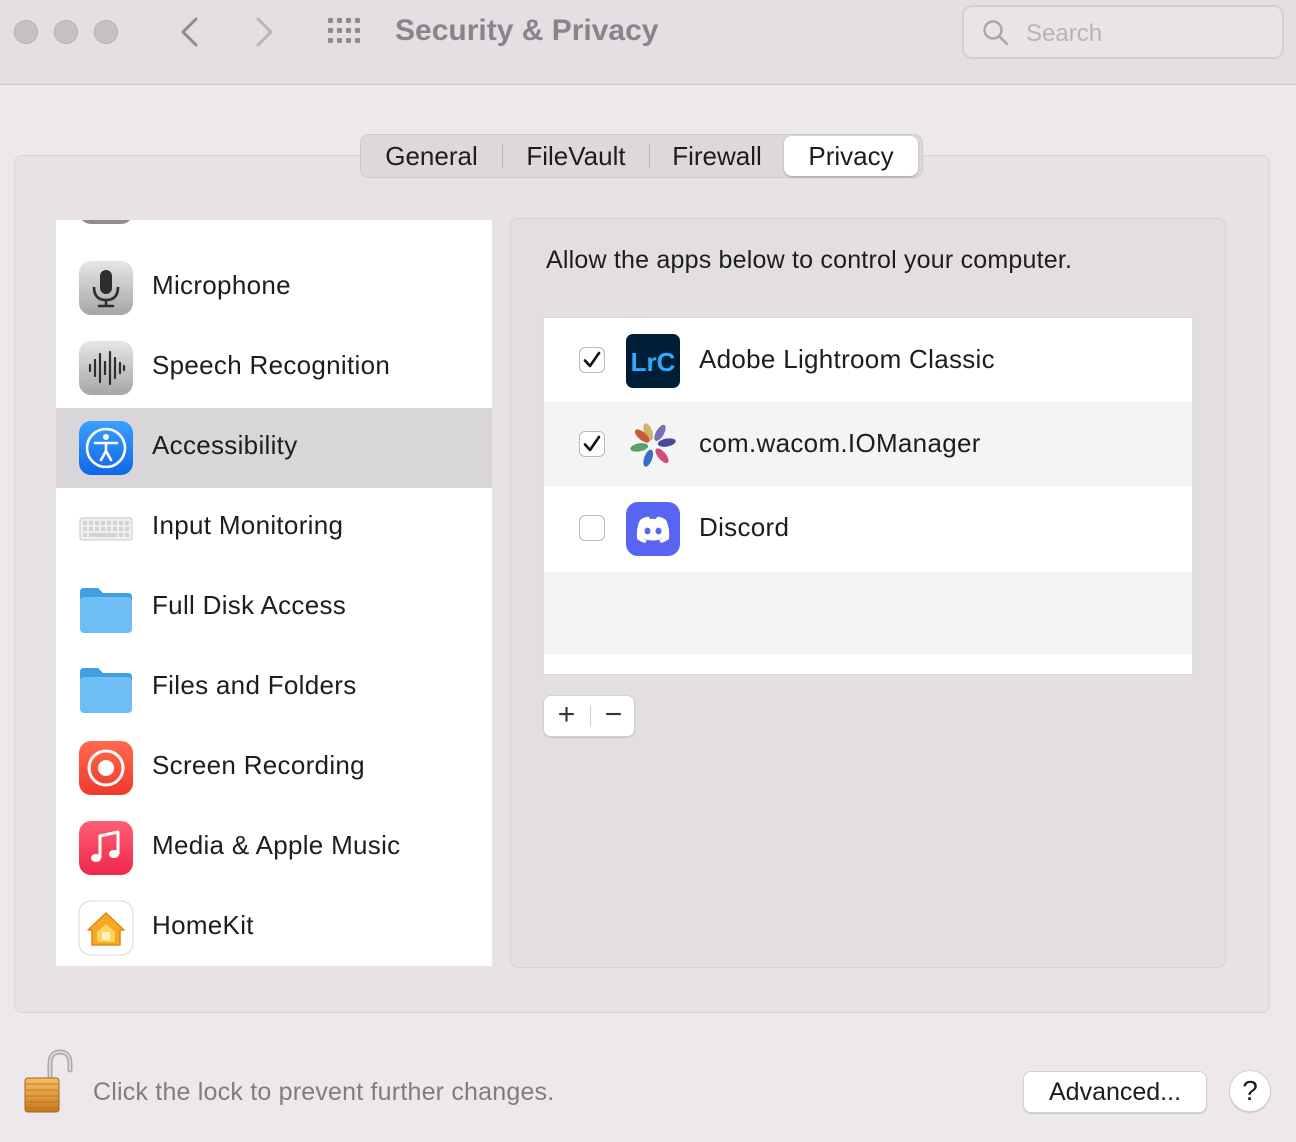 This screenshot has height=1142, width=1296. I want to click on lightroom-icon: LrC, so click(653, 361).